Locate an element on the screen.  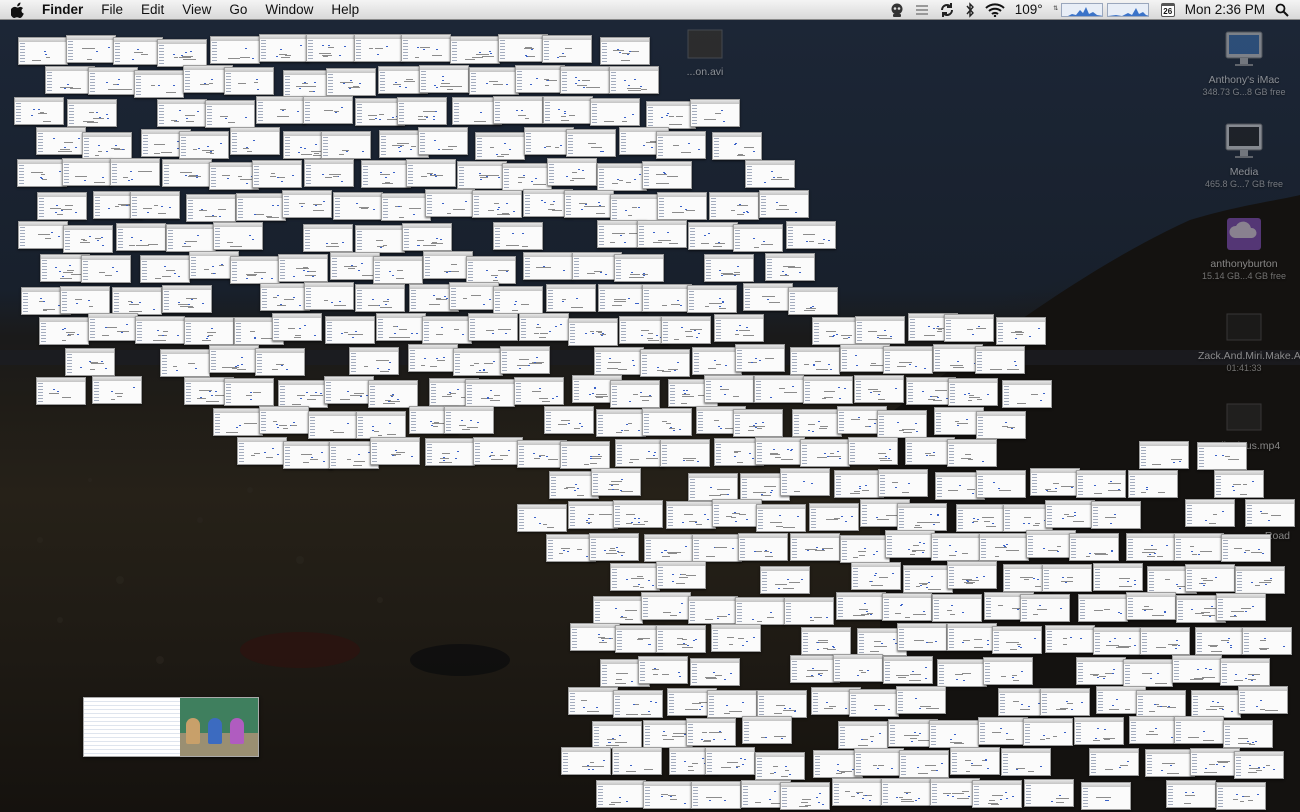
menu-view: View is located at coordinates (196, 10).